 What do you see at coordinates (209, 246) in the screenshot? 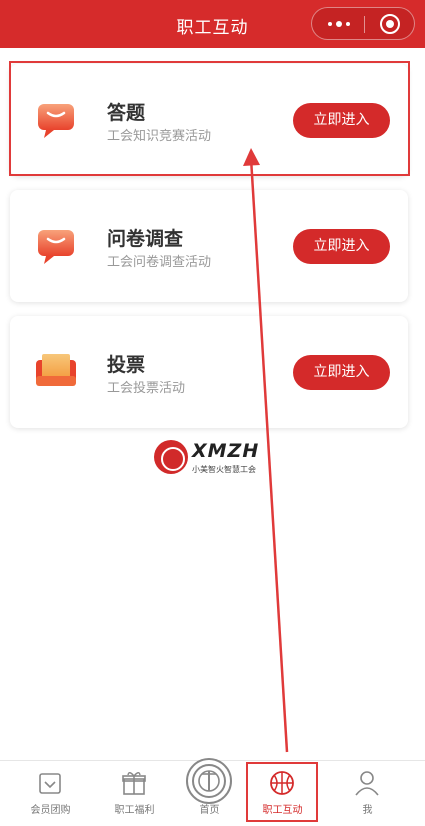
I see `activity-card-survey: 问卷调查 工会问卷调查活动 立即进入` at bounding box center [209, 246].